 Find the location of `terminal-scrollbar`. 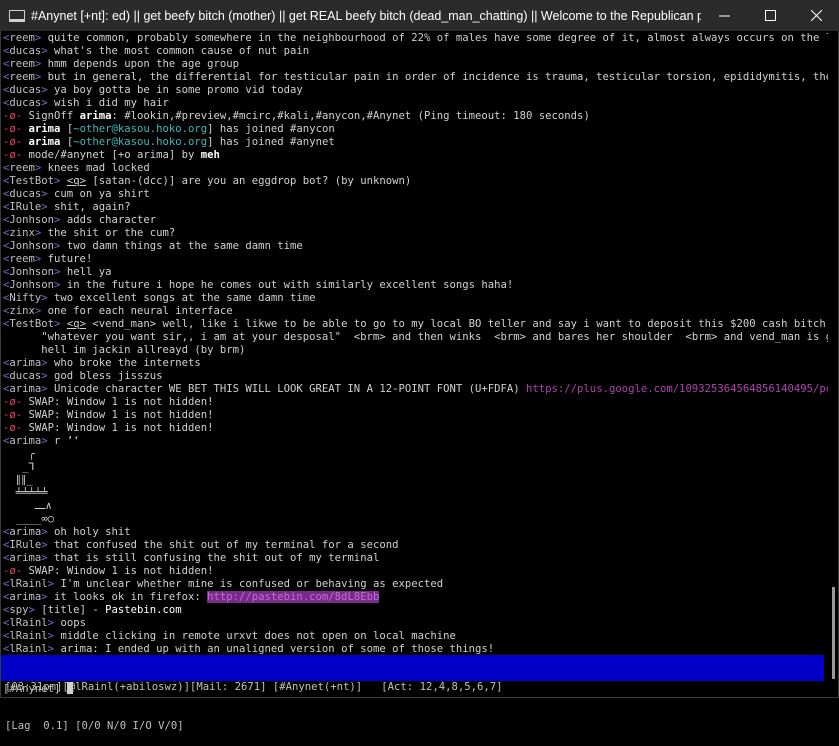

terminal-scrollbar is located at coordinates (833, 364).